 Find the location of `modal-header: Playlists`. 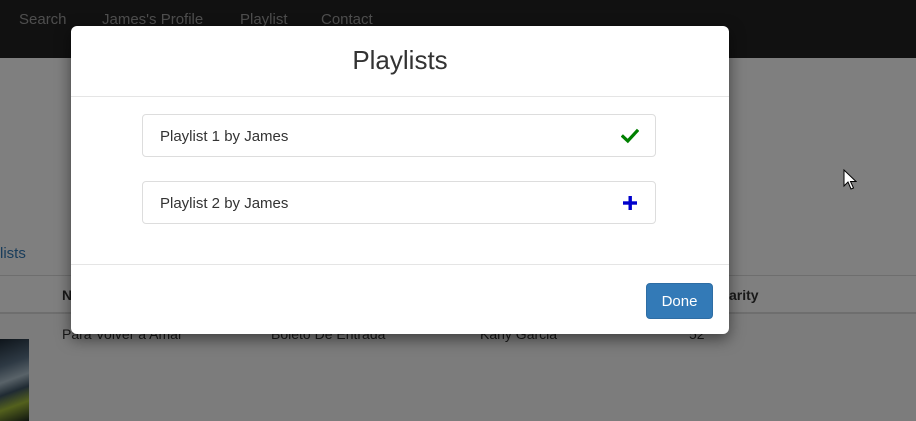

modal-header: Playlists is located at coordinates (400, 61).